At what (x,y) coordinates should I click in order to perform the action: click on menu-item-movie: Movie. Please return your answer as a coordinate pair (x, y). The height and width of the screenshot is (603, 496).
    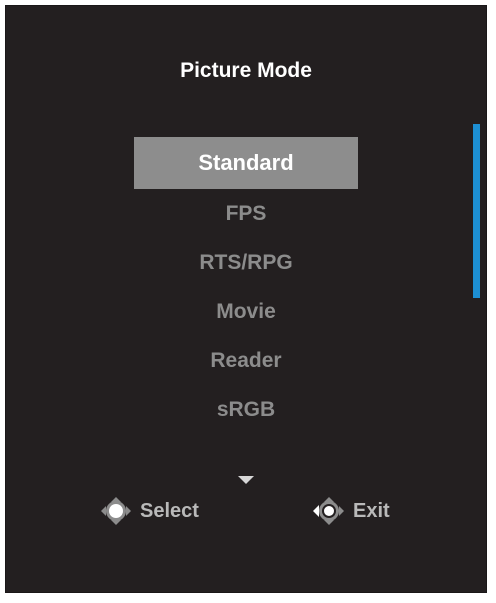
    Looking at the image, I should click on (246, 311).